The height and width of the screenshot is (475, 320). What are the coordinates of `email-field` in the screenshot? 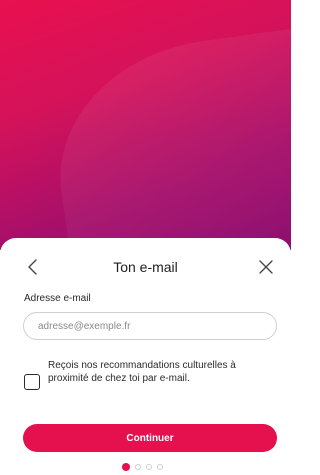 It's located at (150, 326).